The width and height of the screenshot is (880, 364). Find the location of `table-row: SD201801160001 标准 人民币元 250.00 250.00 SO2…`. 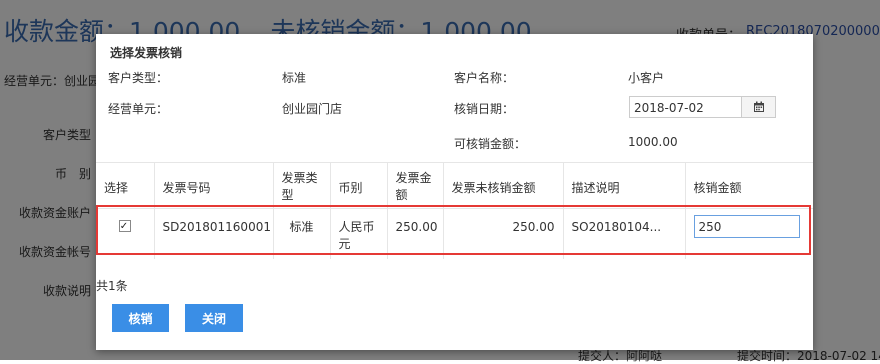

table-row: SD201801160001 标准 人民币元 250.00 250.00 SO2… is located at coordinates (454, 233).